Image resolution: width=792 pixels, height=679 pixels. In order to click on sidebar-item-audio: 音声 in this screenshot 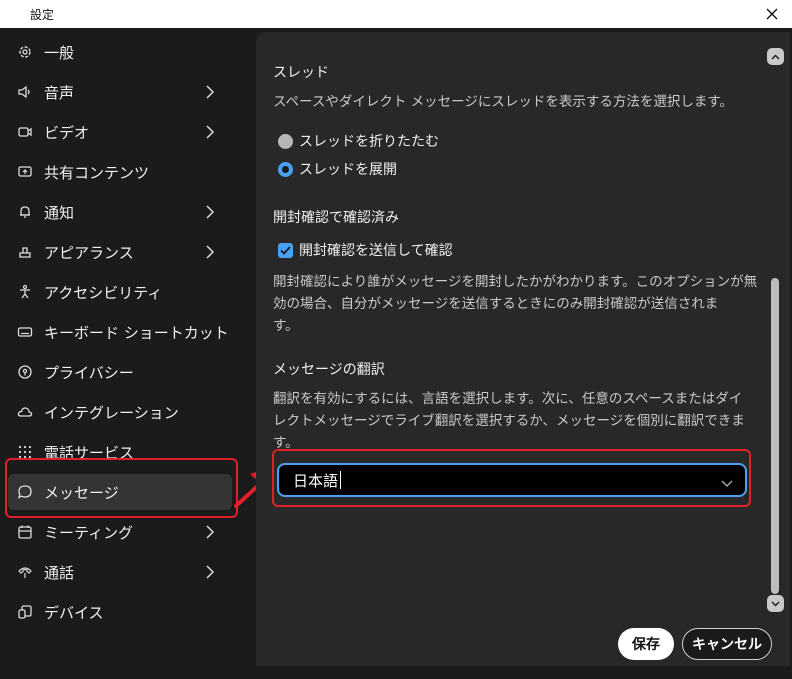, I will do `click(120, 92)`.